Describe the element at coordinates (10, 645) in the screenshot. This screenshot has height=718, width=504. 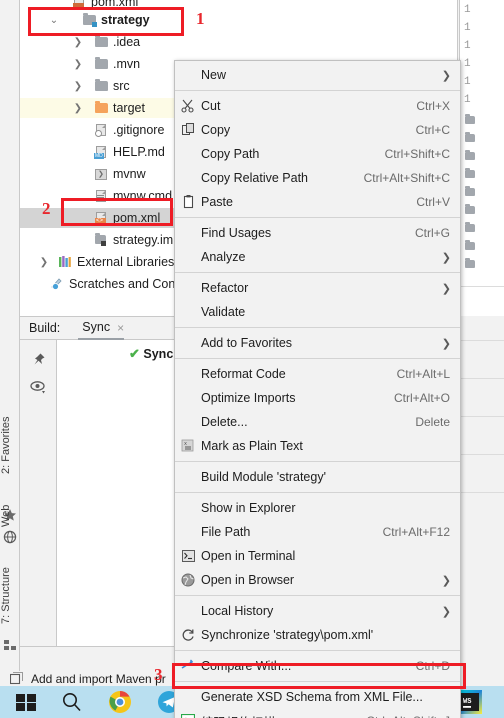
I see `structure-icon` at that location.